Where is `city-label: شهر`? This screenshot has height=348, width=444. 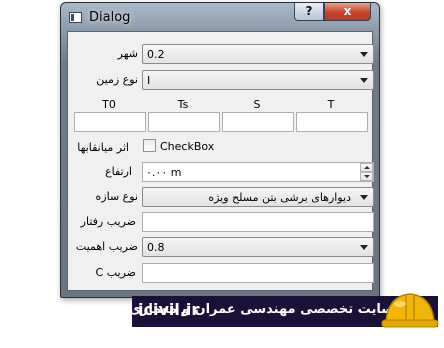
city-label: شهر is located at coordinates (127, 53).